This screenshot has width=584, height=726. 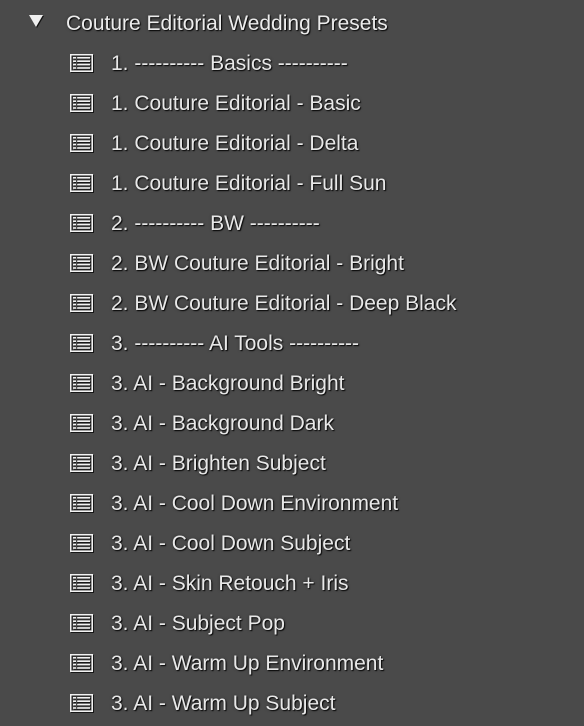 What do you see at coordinates (283, 304) in the screenshot?
I see `preset-label: 2. BW Couture Editorial - Deep Black` at bounding box center [283, 304].